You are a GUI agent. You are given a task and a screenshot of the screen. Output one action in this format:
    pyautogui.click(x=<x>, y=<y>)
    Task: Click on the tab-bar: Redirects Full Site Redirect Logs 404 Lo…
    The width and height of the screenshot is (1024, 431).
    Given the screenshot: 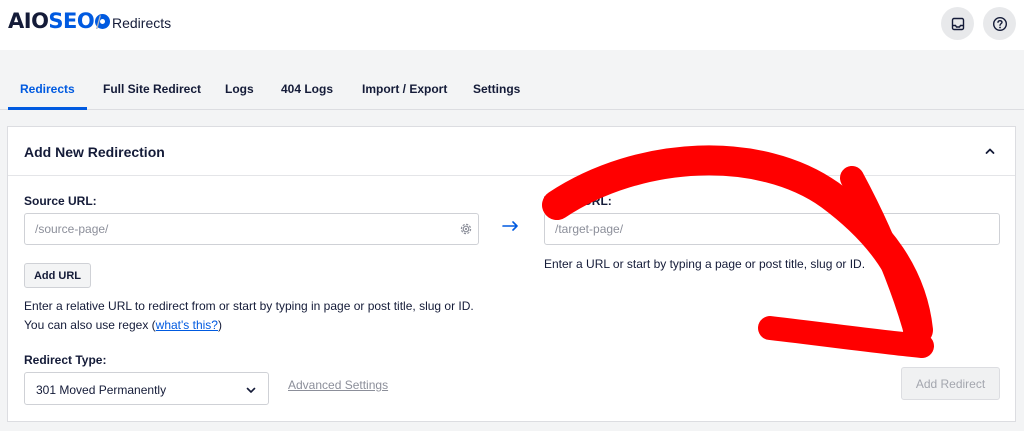 What is the action you would take?
    pyautogui.click(x=512, y=91)
    